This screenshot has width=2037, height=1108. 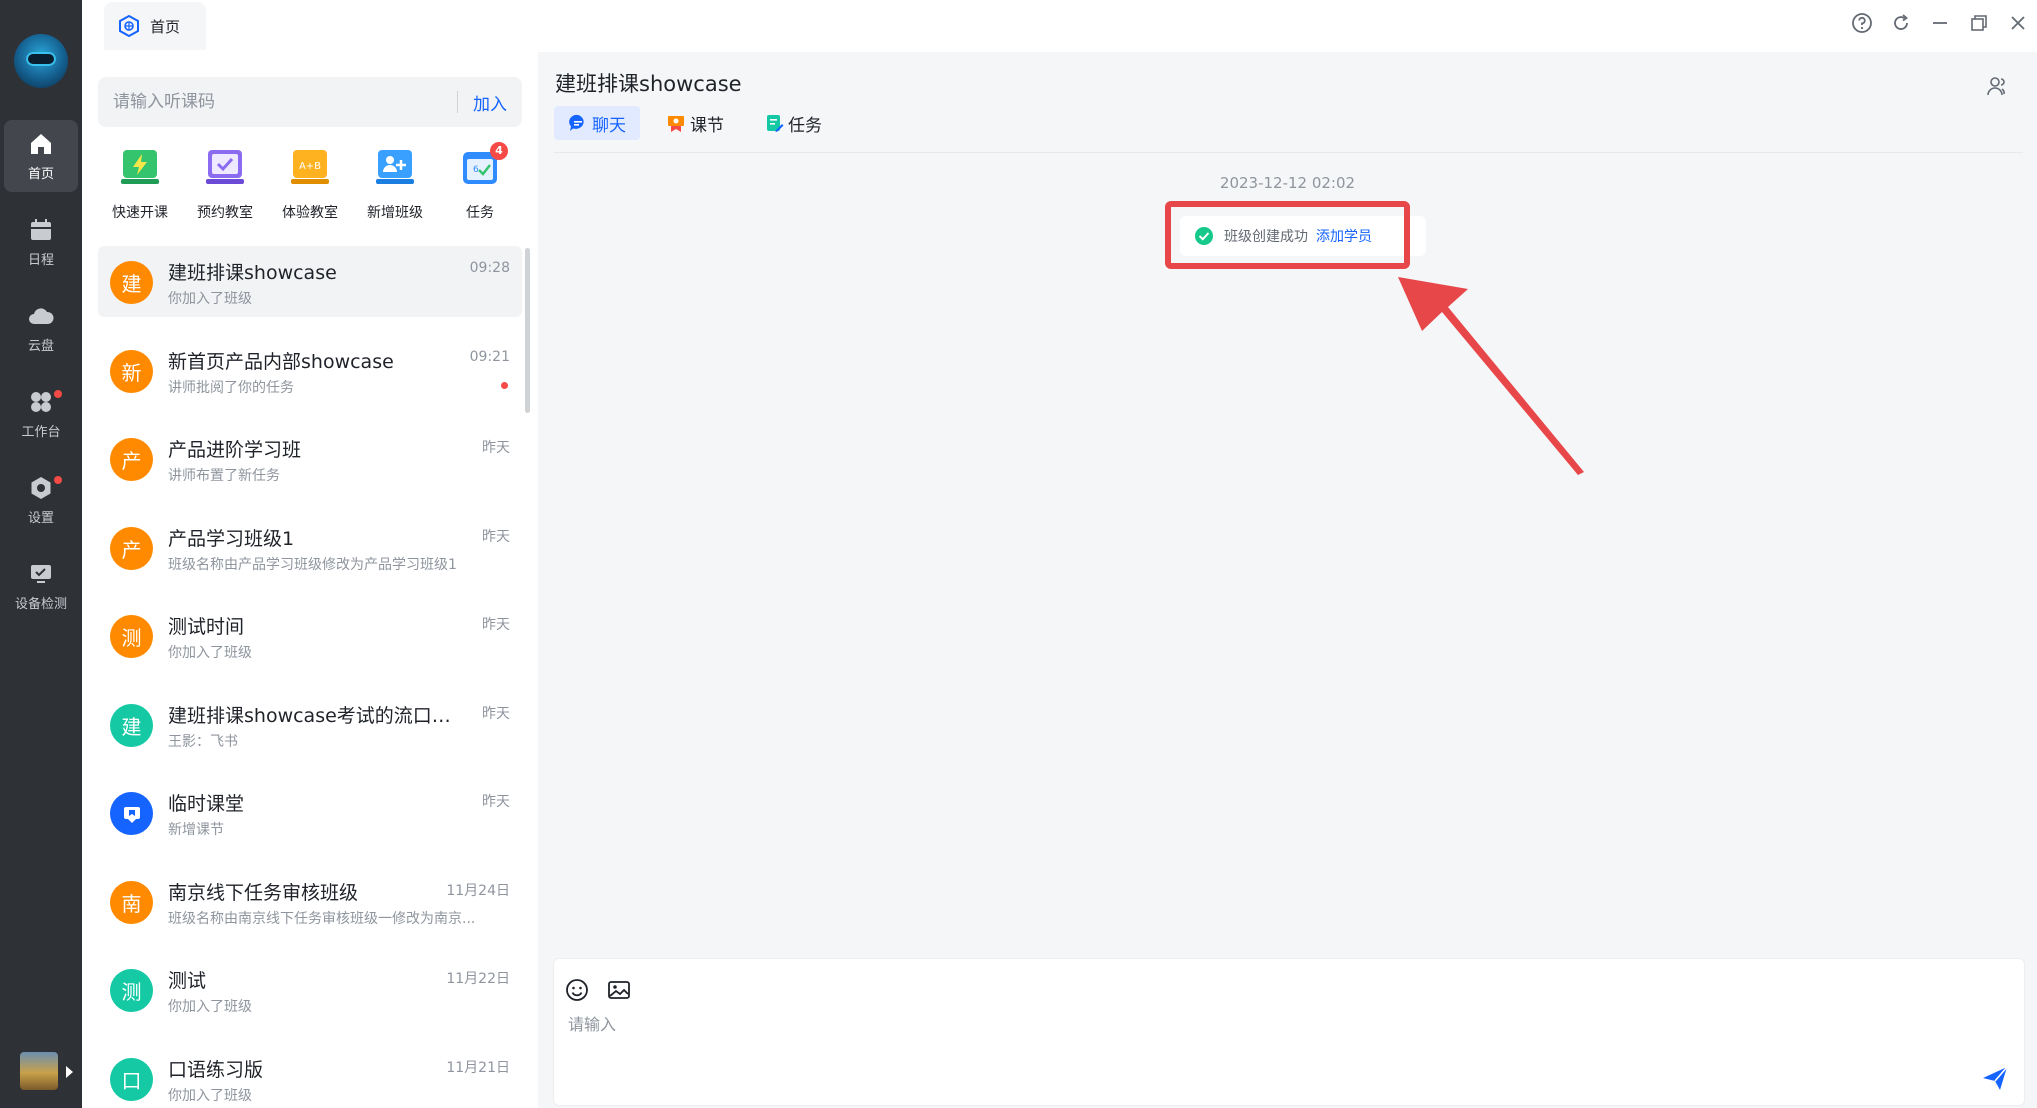 What do you see at coordinates (131, 371) in the screenshot?
I see `conversation-avatar: 新` at bounding box center [131, 371].